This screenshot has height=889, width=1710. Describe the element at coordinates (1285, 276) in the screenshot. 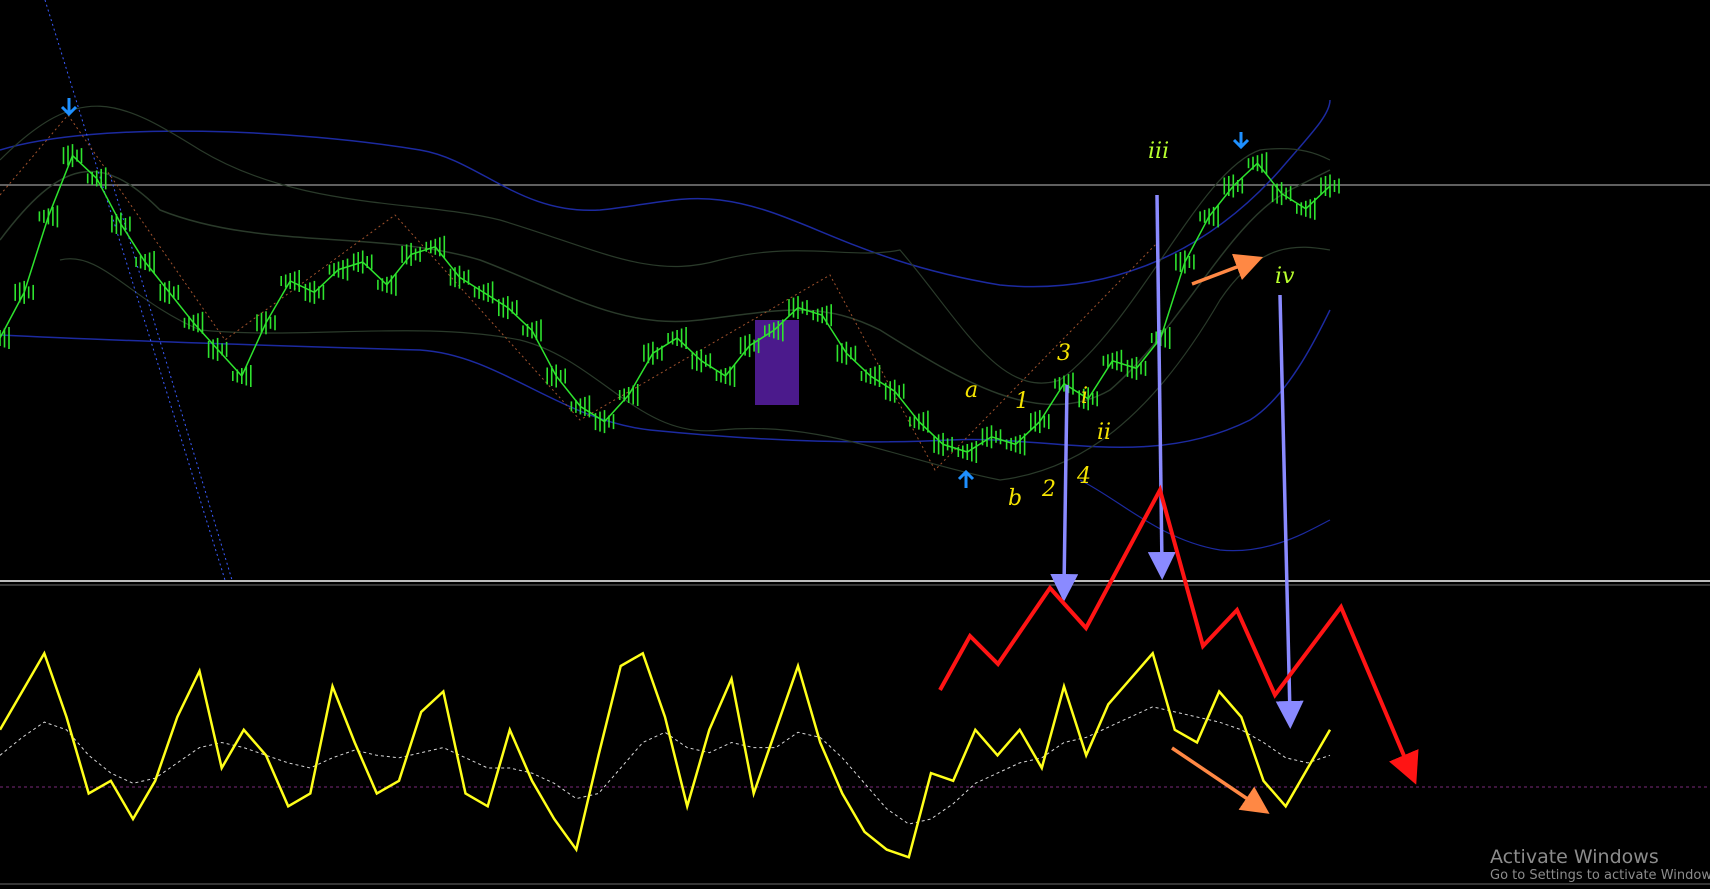

I see `wave-label-iv: iv` at that location.